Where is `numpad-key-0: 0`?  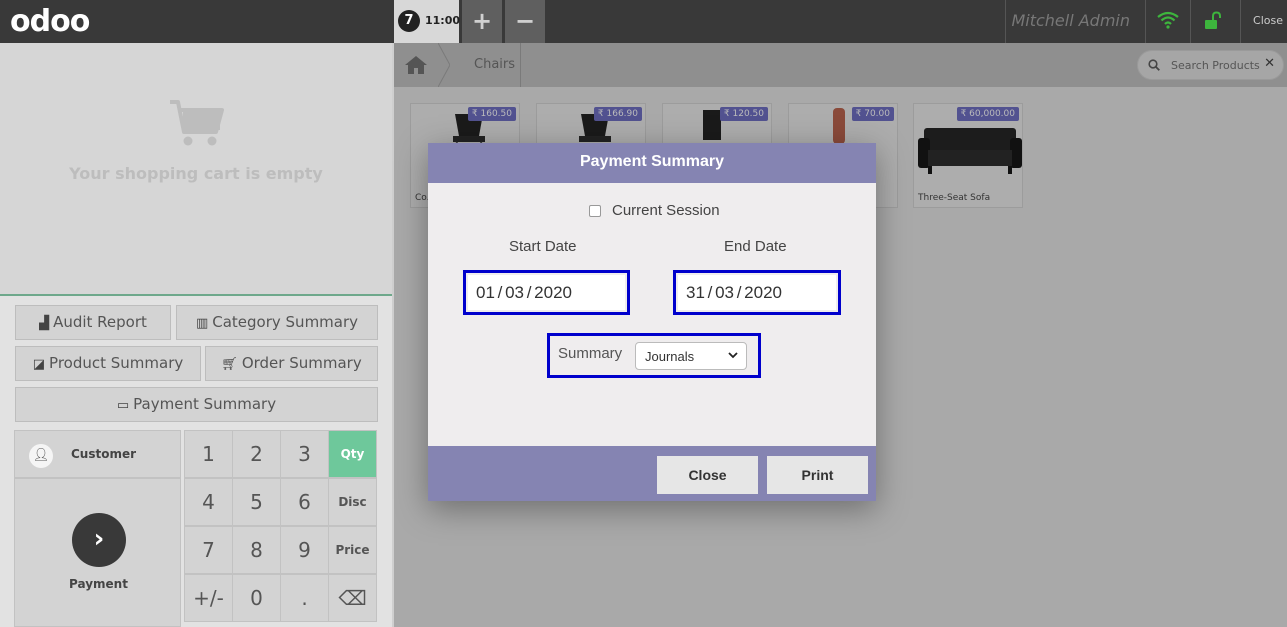 numpad-key-0: 0 is located at coordinates (256, 598).